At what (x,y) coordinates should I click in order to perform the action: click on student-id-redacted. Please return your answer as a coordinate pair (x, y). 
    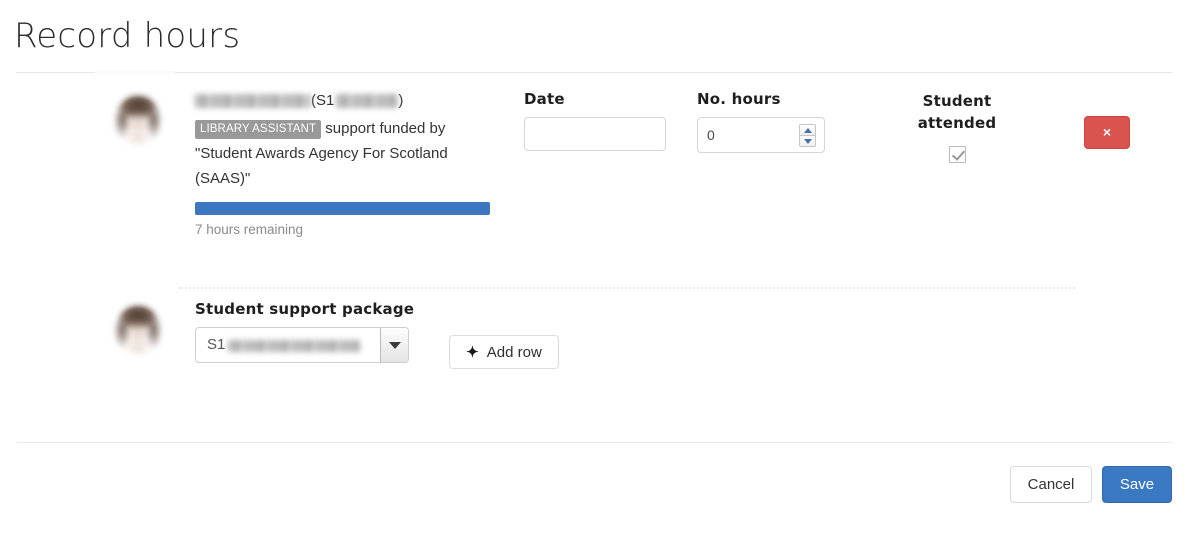
    Looking at the image, I should click on (367, 101).